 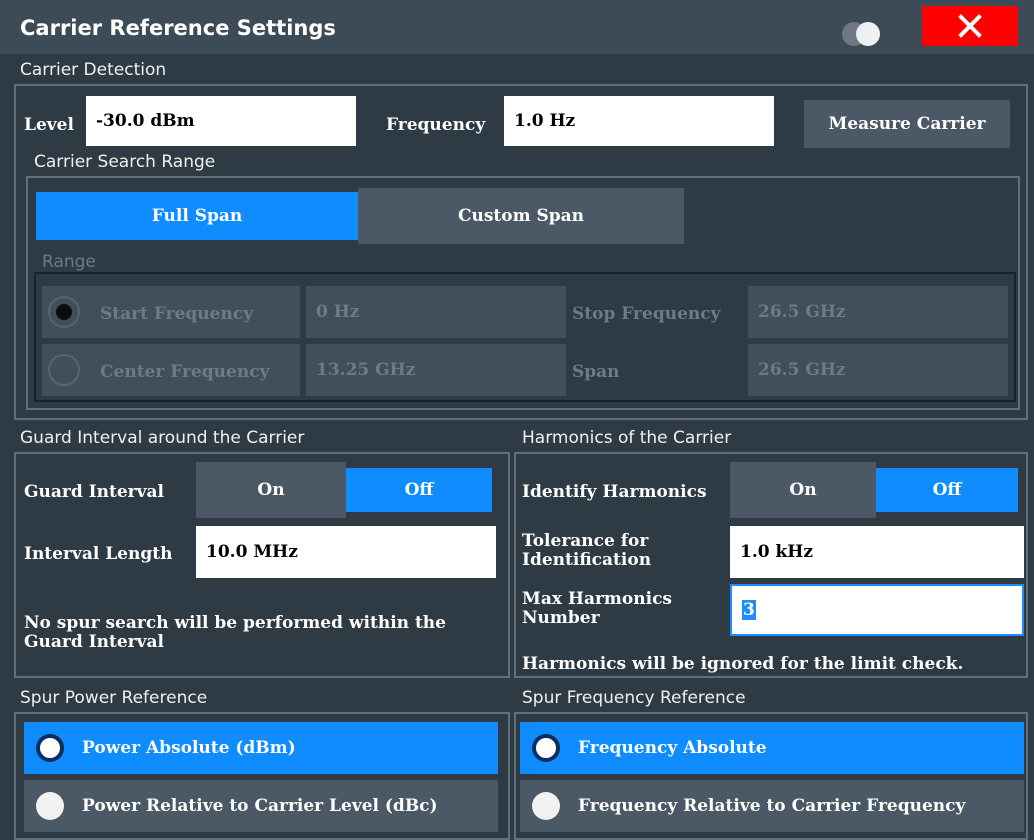 I want to click on guard-interval-on-button: On, so click(x=271, y=490).